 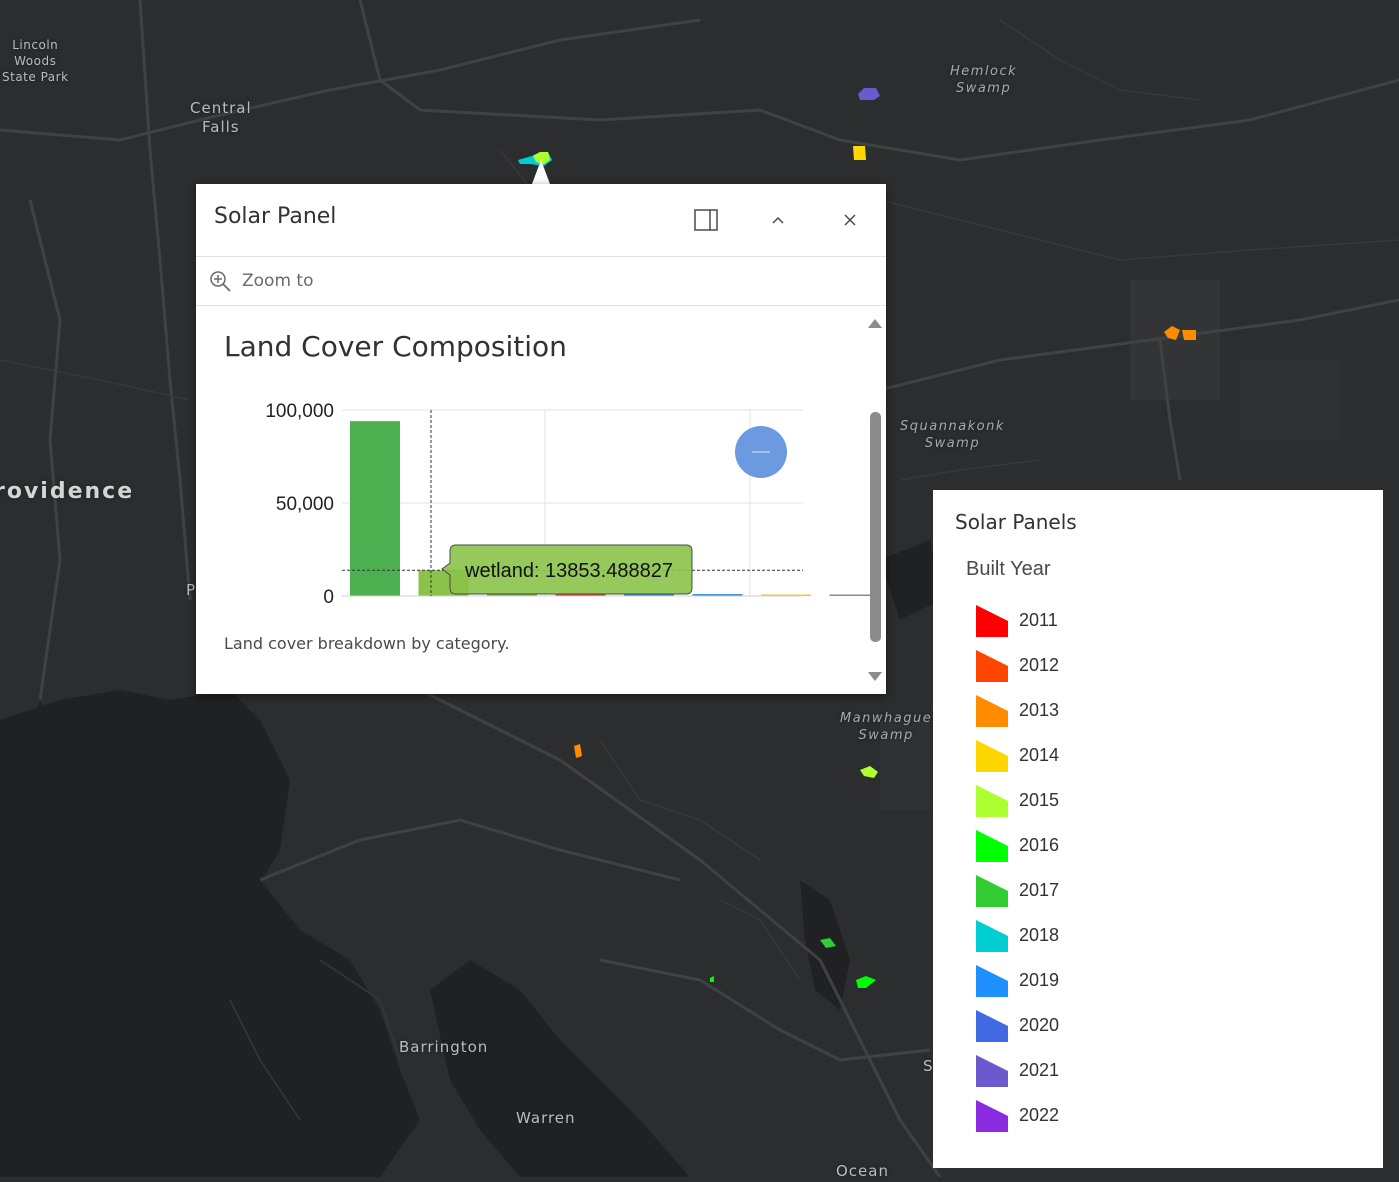 What do you see at coordinates (875, 323) in the screenshot?
I see `triangle-up-icon` at bounding box center [875, 323].